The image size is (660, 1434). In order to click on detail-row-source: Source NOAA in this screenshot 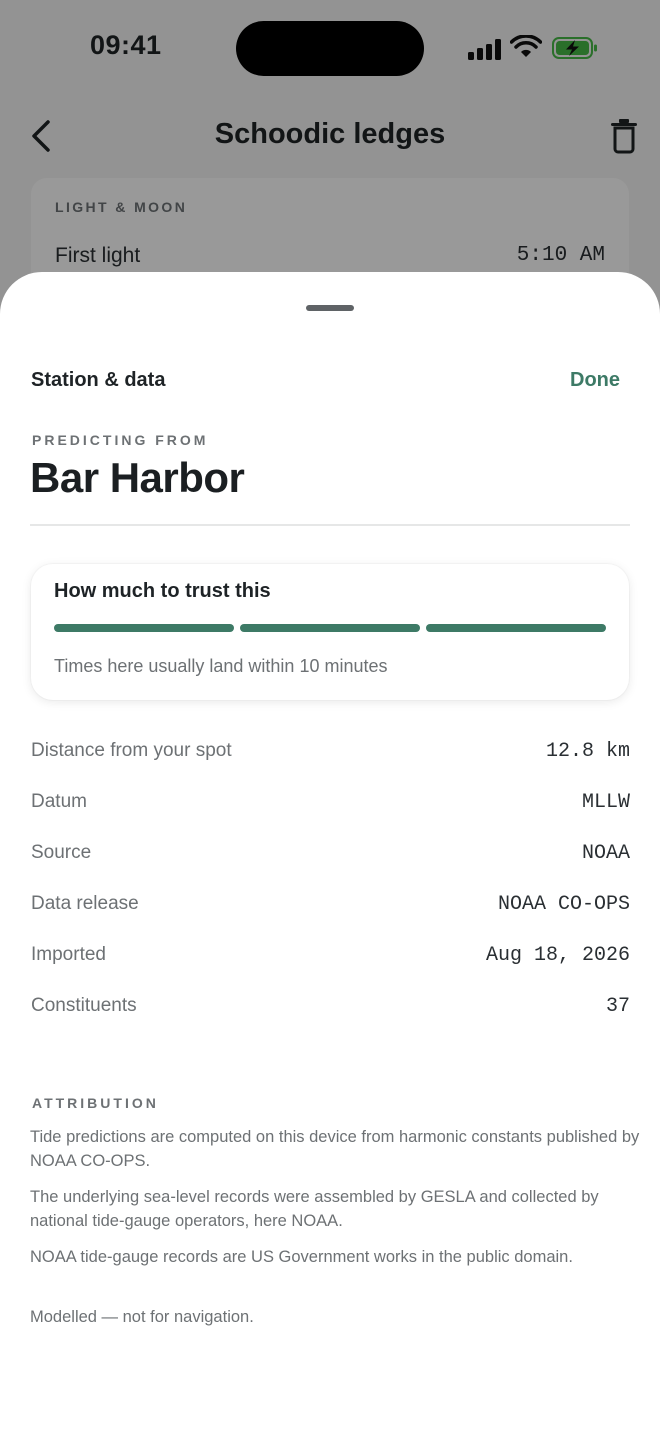, I will do `click(330, 854)`.